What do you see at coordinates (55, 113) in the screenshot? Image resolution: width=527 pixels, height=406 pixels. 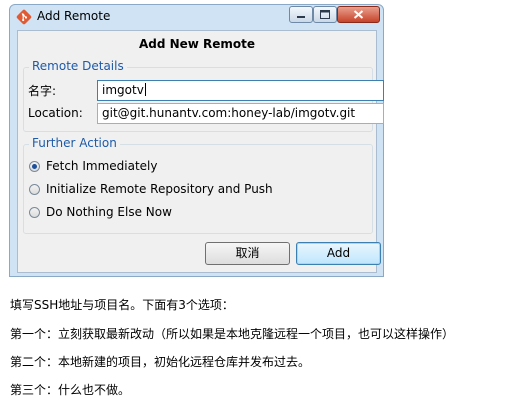 I see `location-label: Location:` at bounding box center [55, 113].